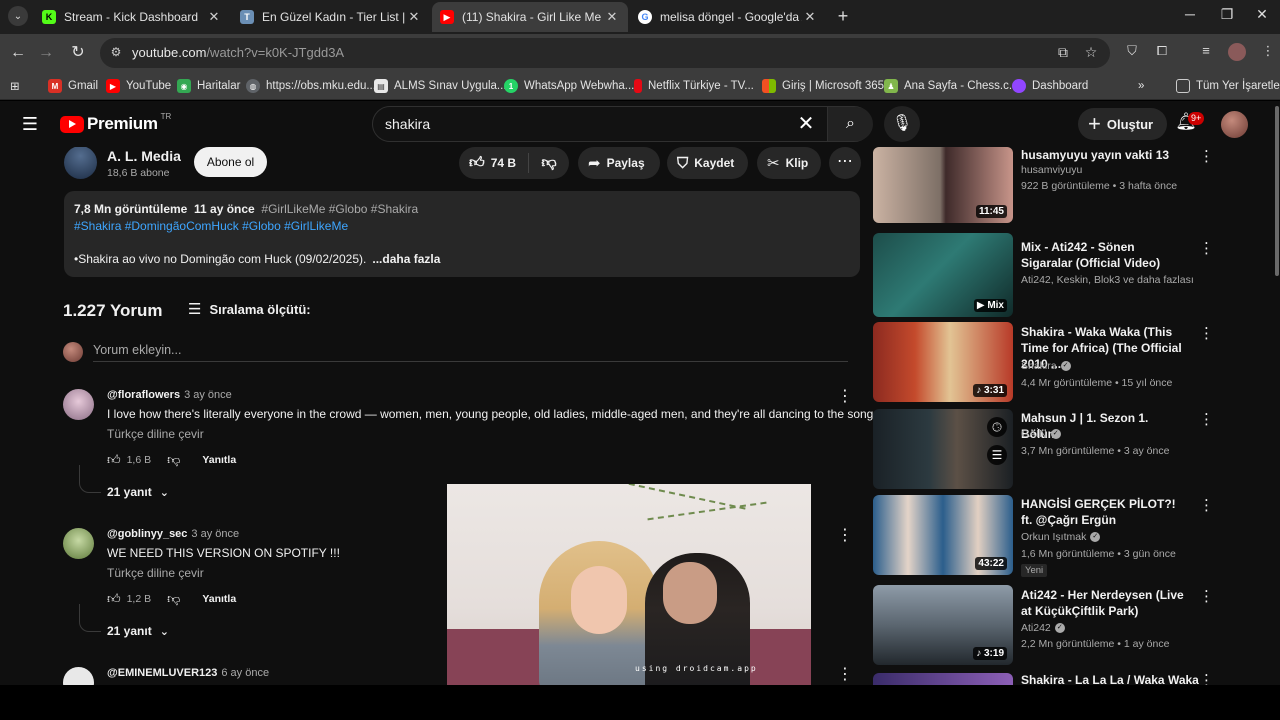 The height and width of the screenshot is (720, 1280). What do you see at coordinates (943, 679) in the screenshot?
I see `video-thumbnail` at bounding box center [943, 679].